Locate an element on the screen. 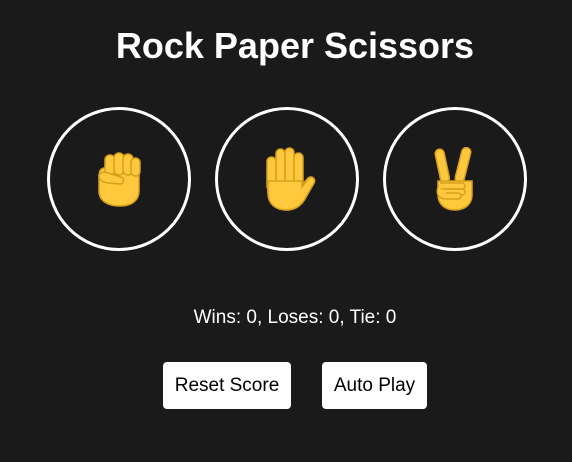 This screenshot has width=572, height=462. raised-fist-icon is located at coordinates (119, 179).